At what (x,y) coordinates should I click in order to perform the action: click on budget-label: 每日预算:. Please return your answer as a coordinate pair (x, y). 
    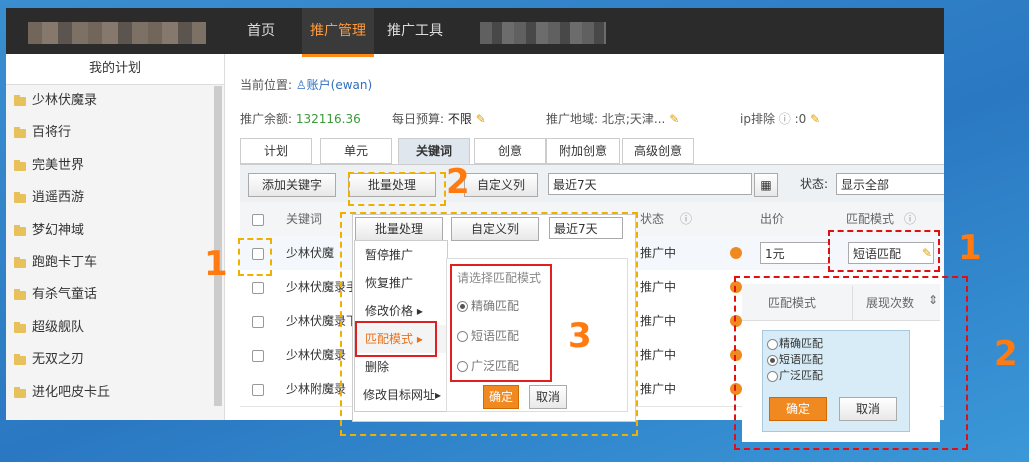
    Looking at the image, I should click on (418, 119).